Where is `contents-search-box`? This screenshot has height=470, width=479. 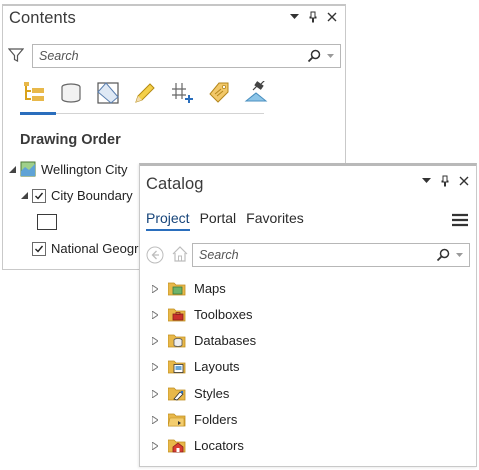
contents-search-box is located at coordinates (186, 56).